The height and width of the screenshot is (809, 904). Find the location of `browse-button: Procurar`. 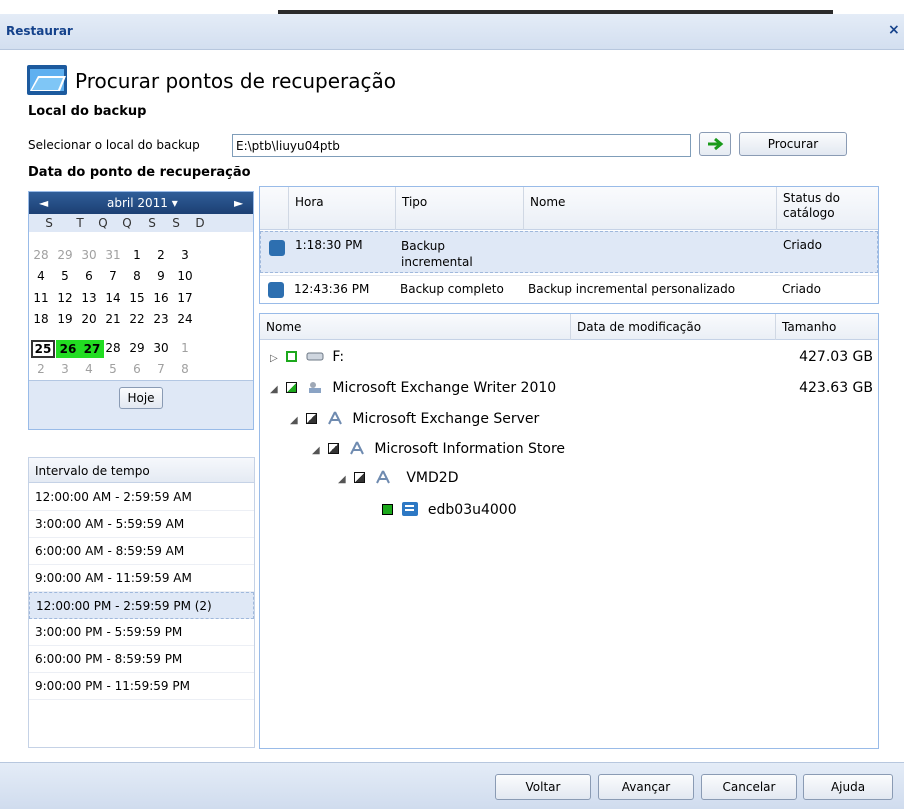

browse-button: Procurar is located at coordinates (793, 144).